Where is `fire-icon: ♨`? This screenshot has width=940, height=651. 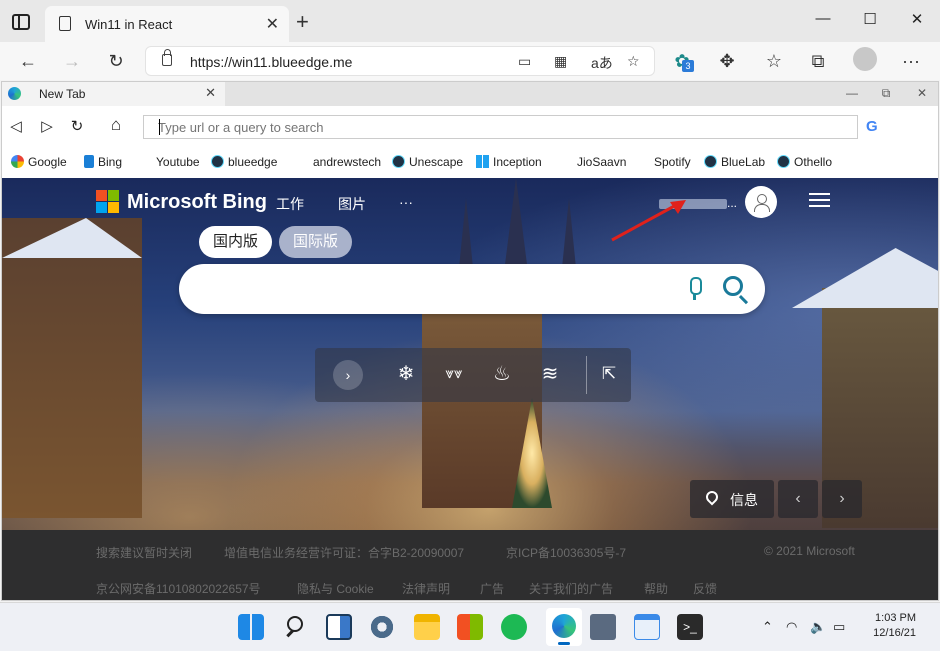
fire-icon: ♨ is located at coordinates (502, 374).